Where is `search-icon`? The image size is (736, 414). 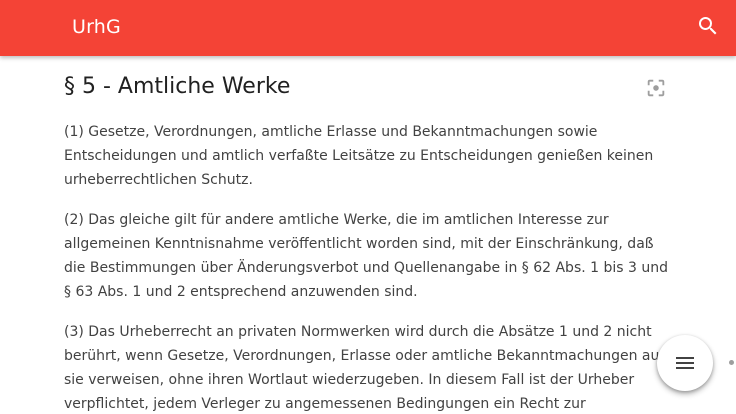
search-icon is located at coordinates (708, 26).